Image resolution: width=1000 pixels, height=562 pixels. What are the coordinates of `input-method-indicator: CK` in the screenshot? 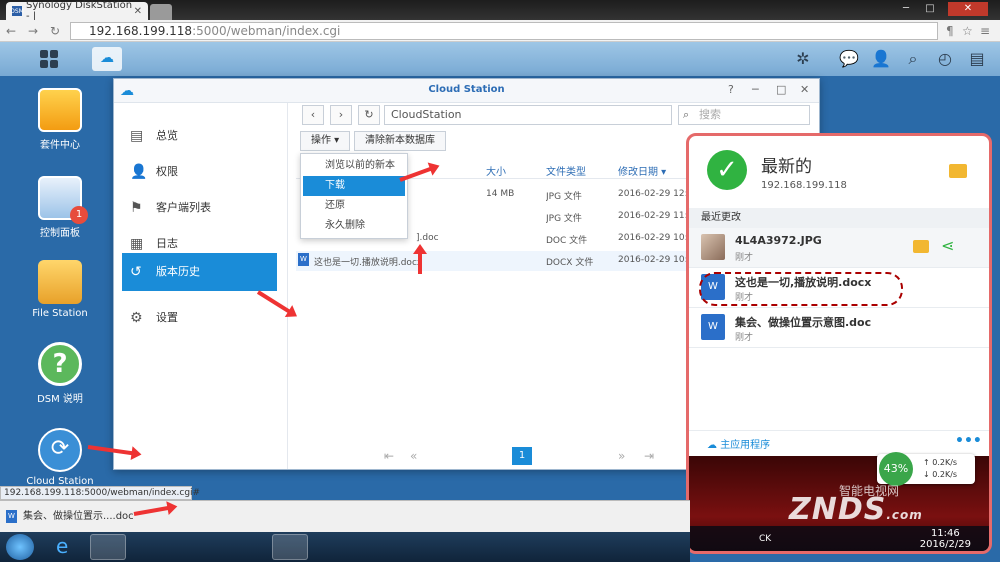 It's located at (765, 539).